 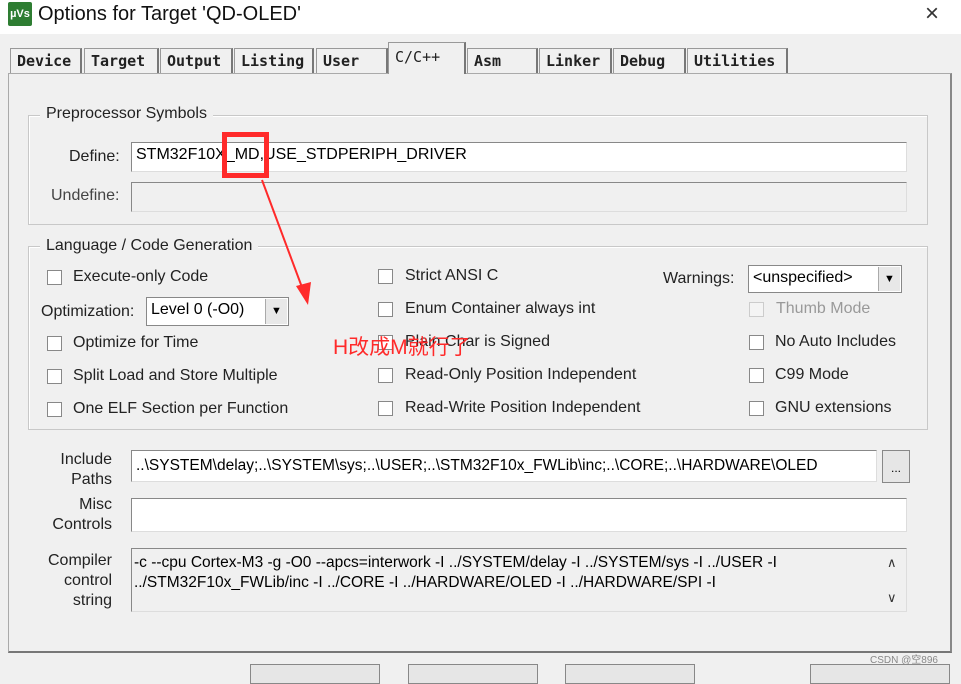 I want to click on annotation-arrow, so click(x=286, y=242).